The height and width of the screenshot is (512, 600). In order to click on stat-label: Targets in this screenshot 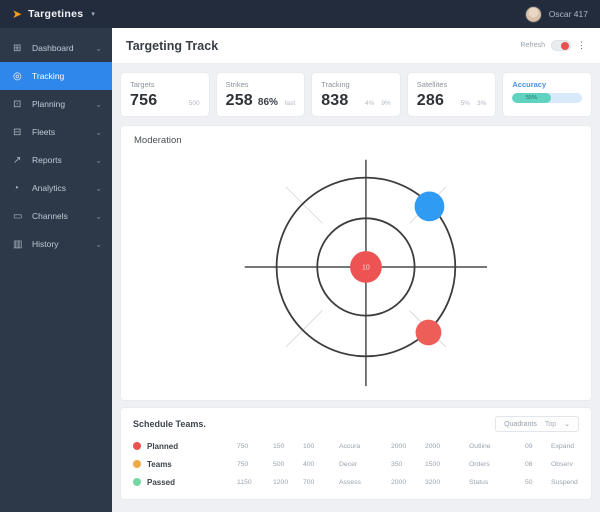, I will do `click(142, 84)`.